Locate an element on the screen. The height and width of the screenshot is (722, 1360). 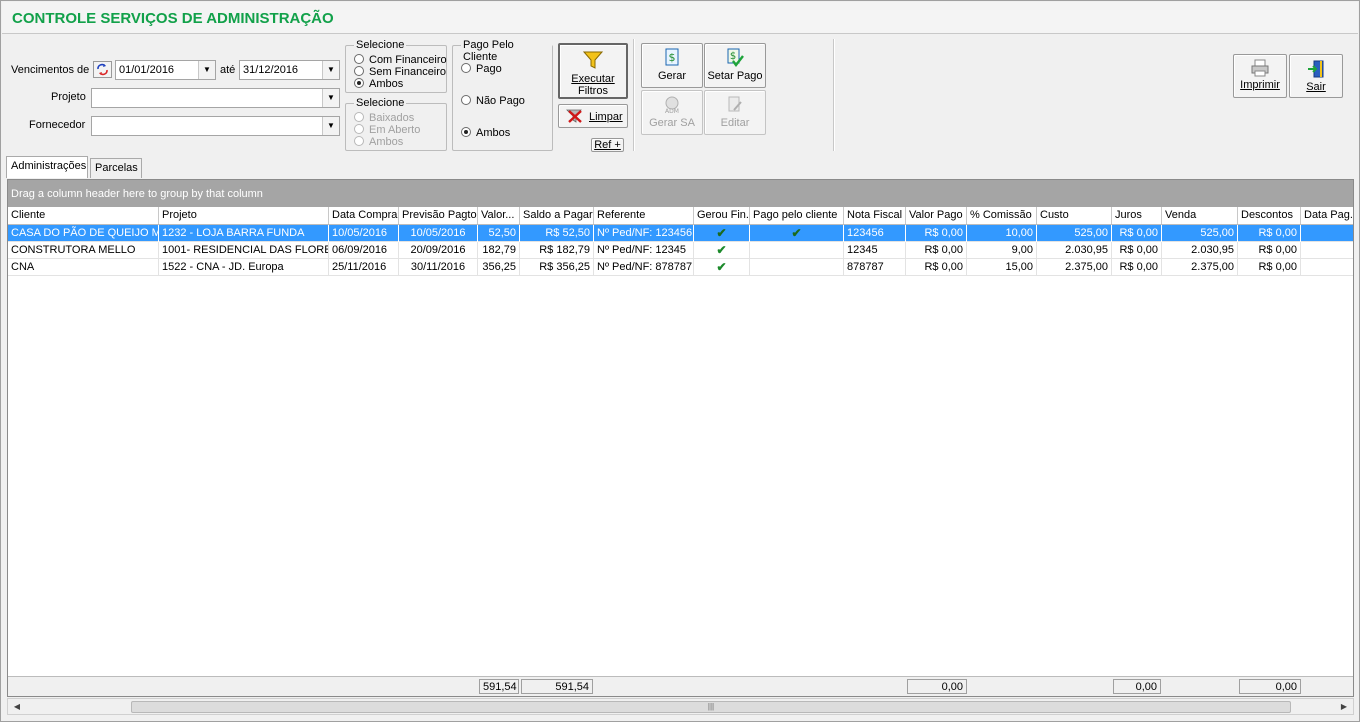
dollar-check-icon: $ is located at coordinates (735, 57).